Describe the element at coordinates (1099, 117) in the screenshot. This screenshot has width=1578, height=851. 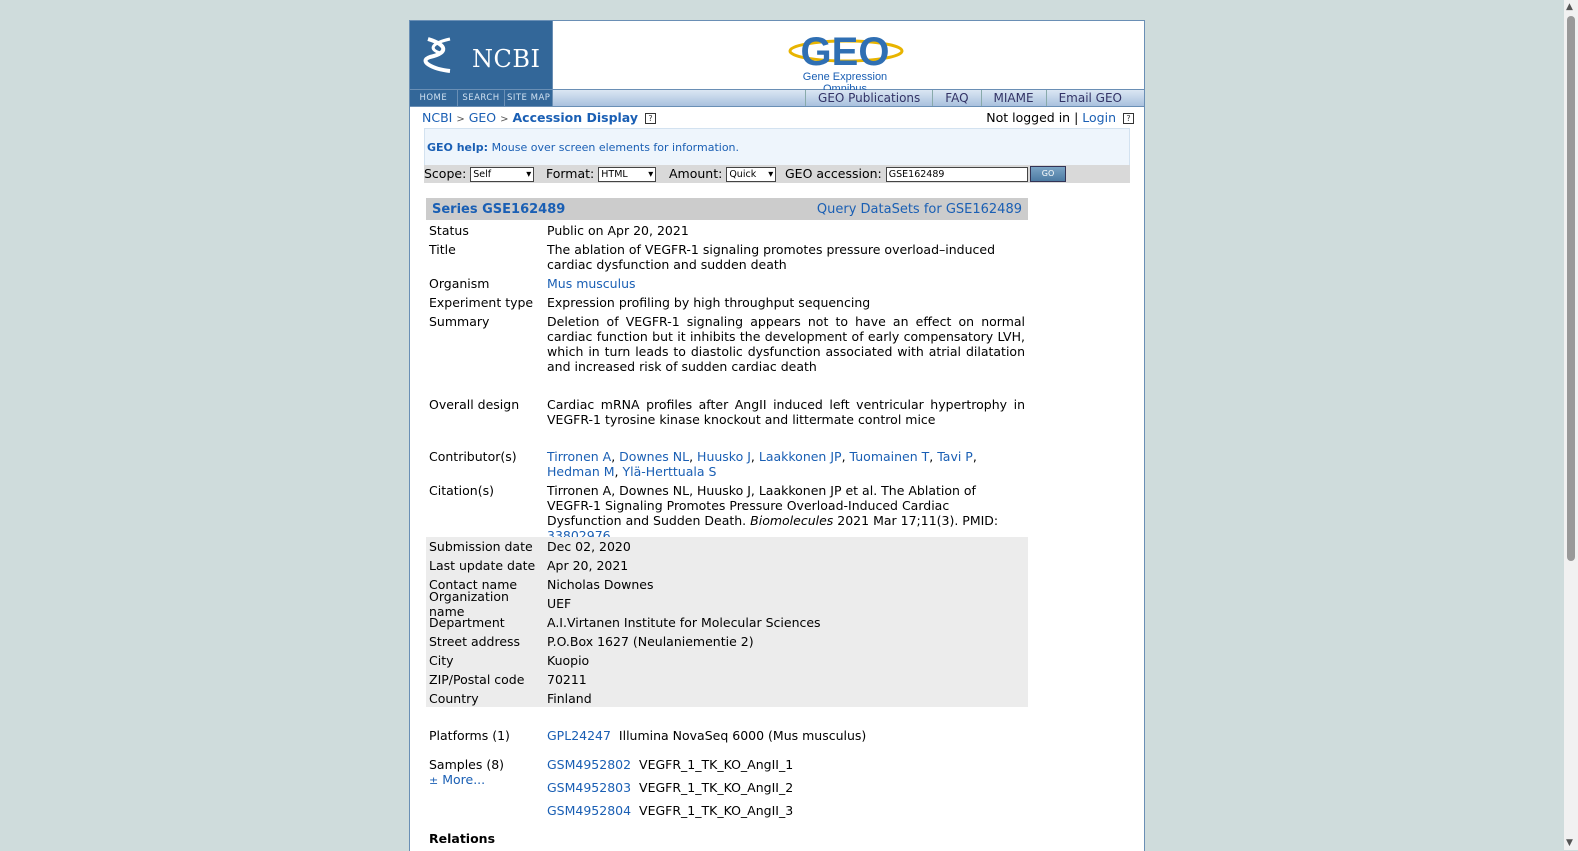
I see `login-link: Login` at that location.